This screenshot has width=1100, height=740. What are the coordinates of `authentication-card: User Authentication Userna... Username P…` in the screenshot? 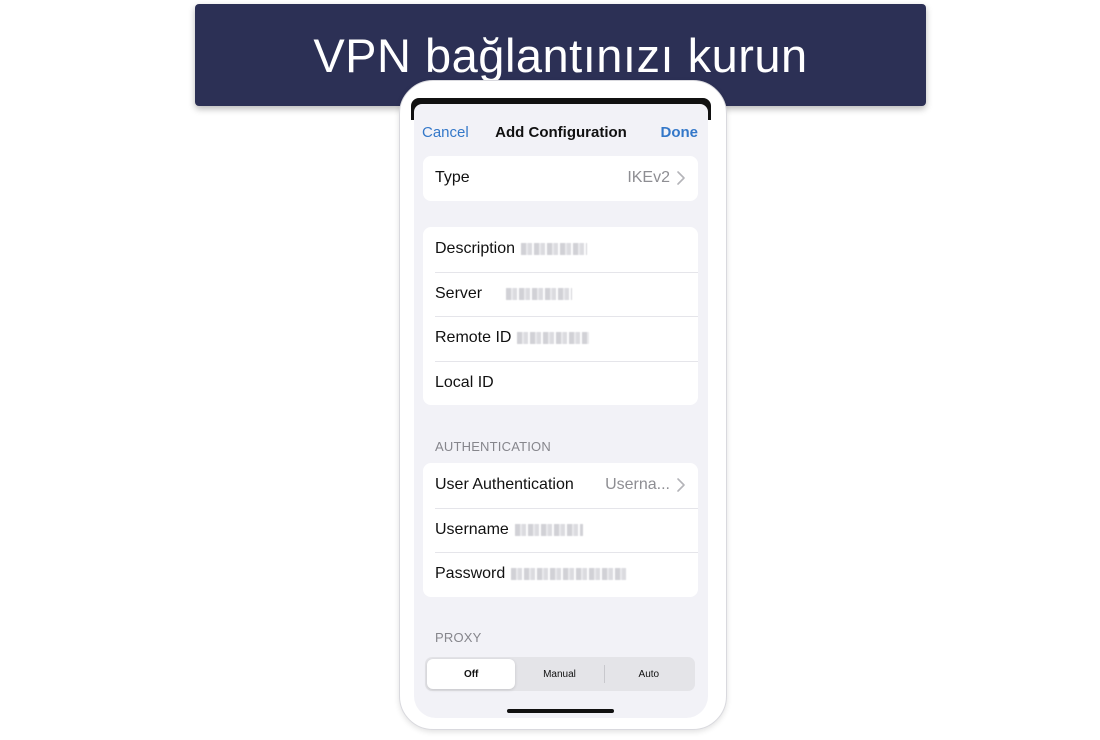 It's located at (560, 530).